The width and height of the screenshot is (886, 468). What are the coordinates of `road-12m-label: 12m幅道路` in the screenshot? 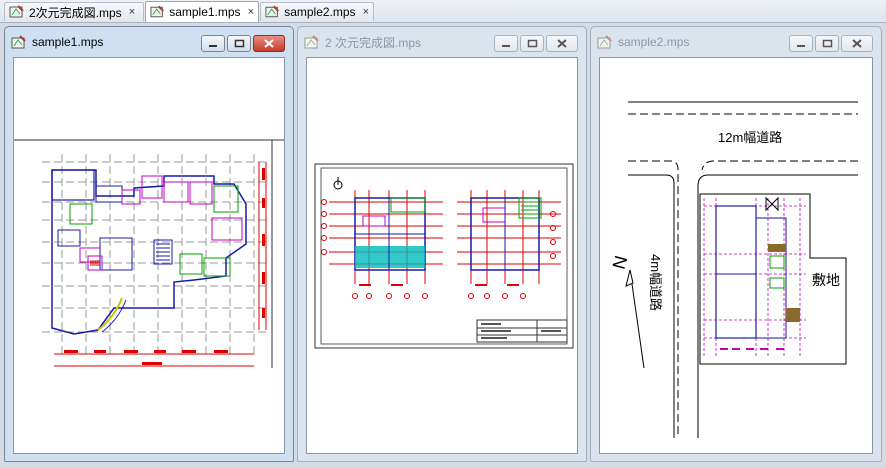 It's located at (750, 137).